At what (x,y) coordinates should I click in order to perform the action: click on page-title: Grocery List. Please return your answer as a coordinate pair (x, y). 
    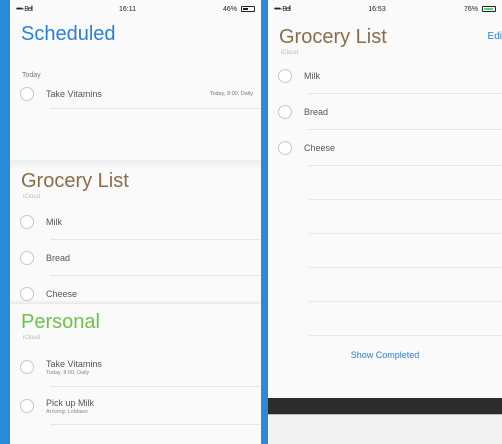
    Looking at the image, I should click on (333, 37).